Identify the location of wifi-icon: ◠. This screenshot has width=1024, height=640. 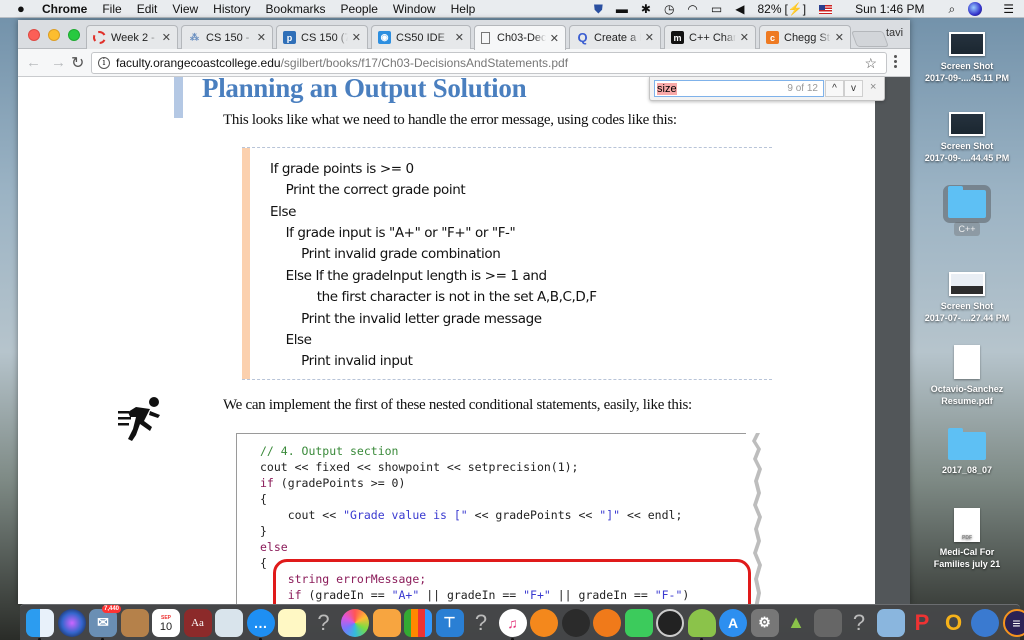
(692, 9).